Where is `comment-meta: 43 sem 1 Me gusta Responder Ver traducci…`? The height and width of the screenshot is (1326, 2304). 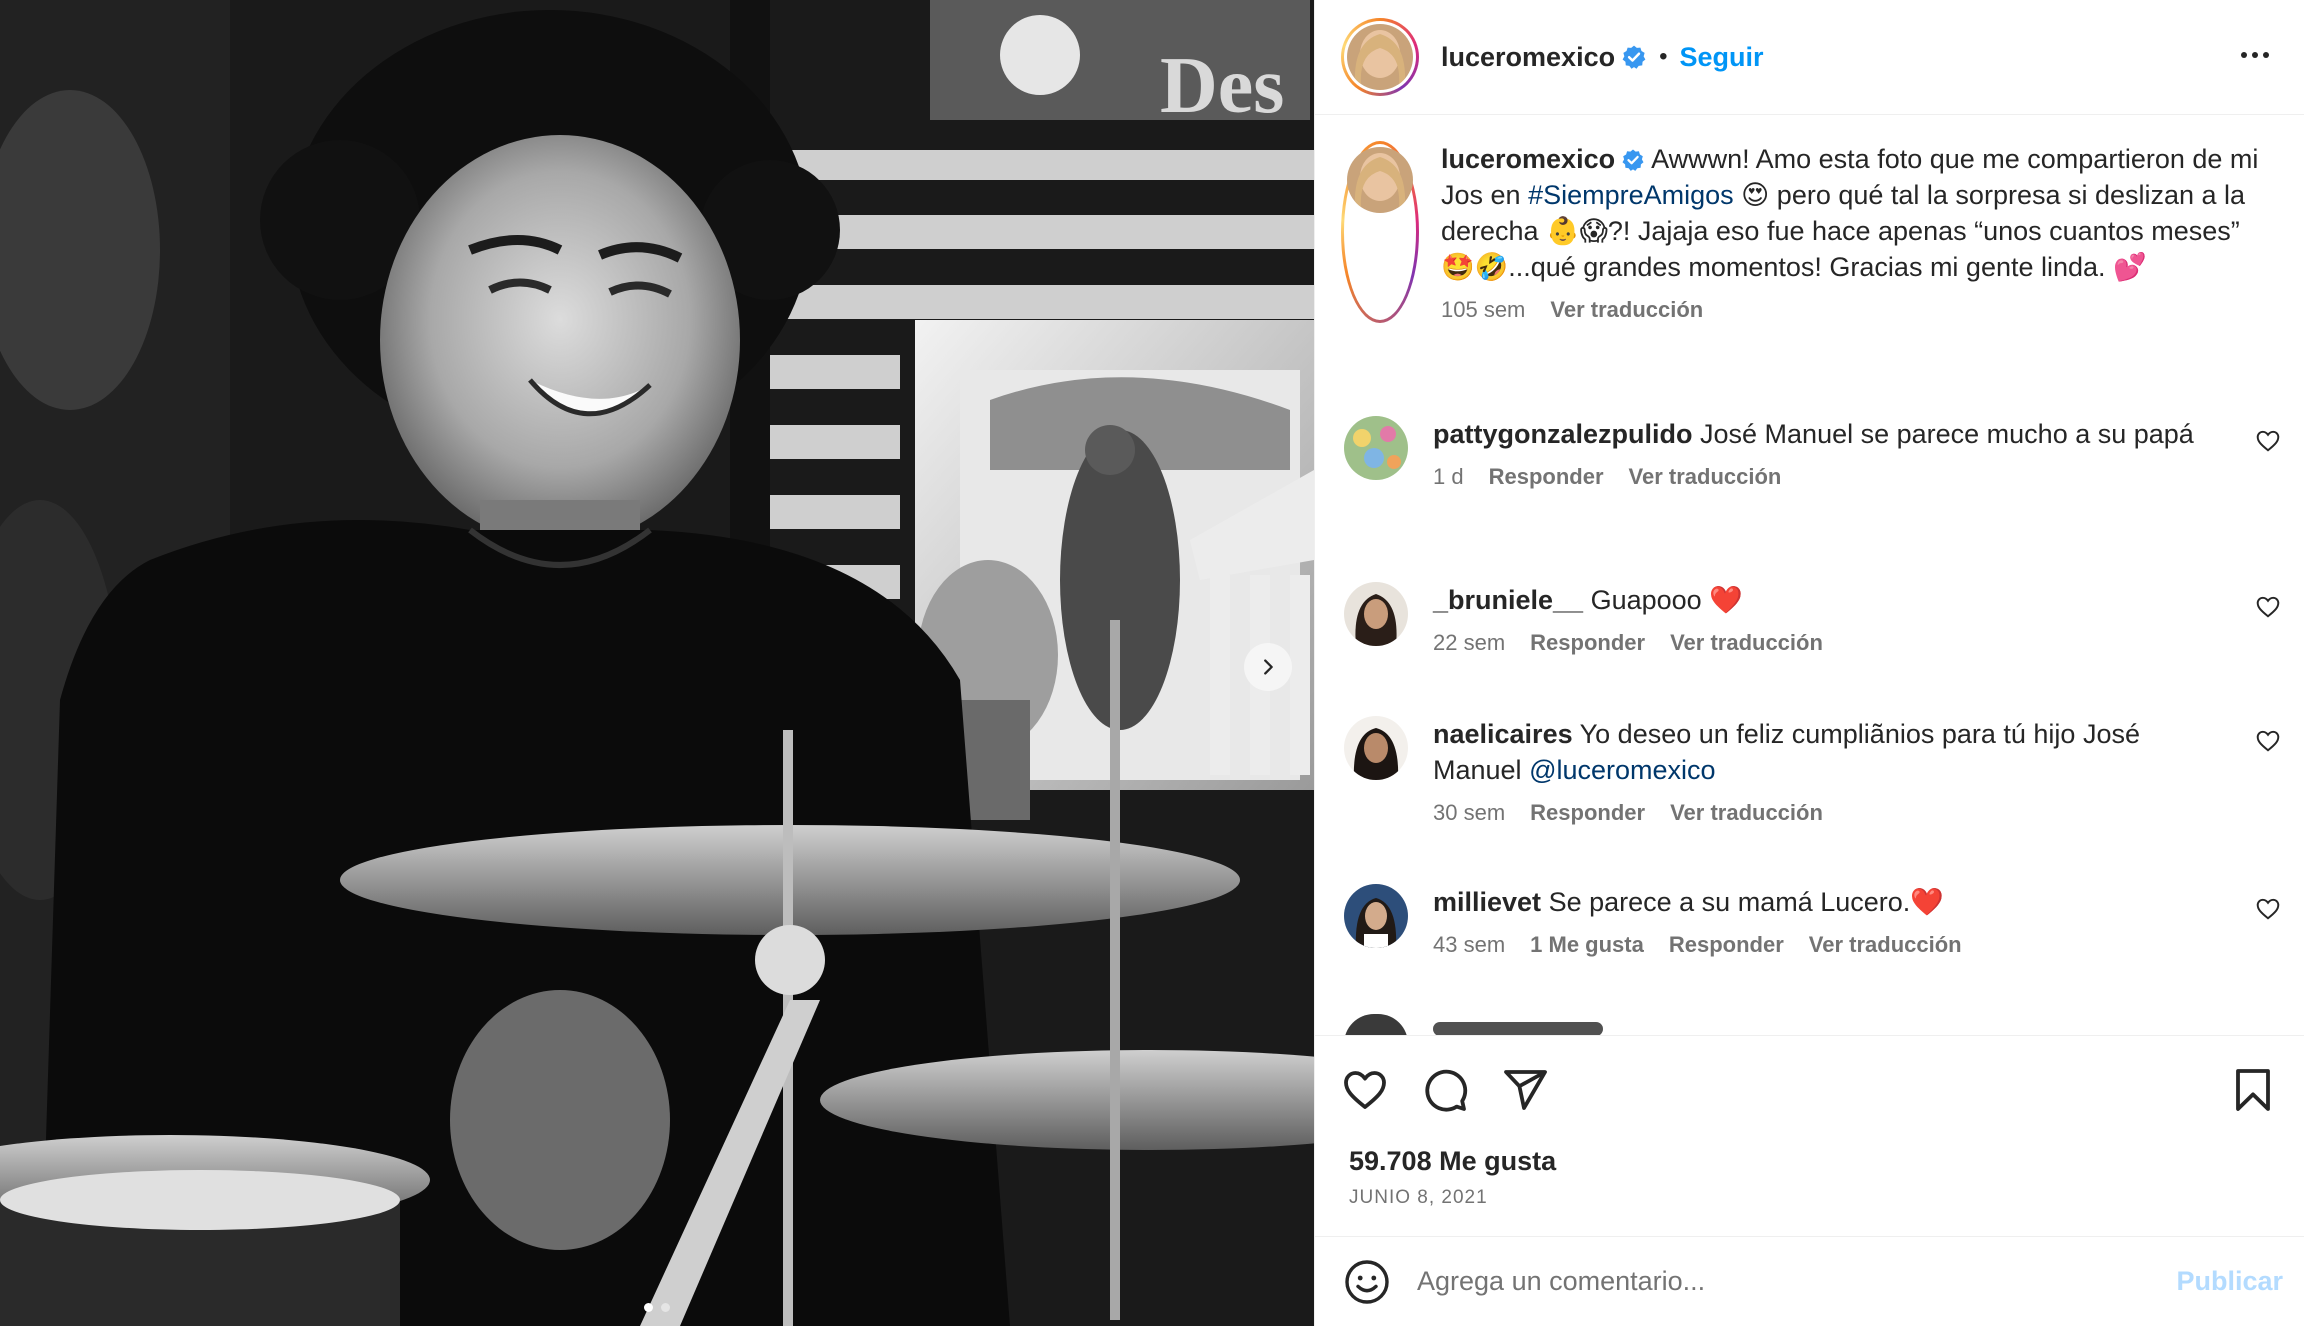 comment-meta: 43 sem 1 Me gusta Responder Ver traducci… is located at coordinates (1833, 945).